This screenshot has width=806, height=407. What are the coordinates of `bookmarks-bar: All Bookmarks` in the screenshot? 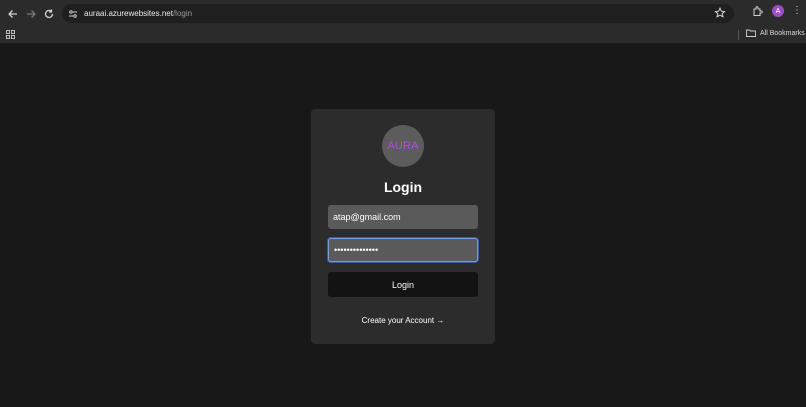 It's located at (403, 35).